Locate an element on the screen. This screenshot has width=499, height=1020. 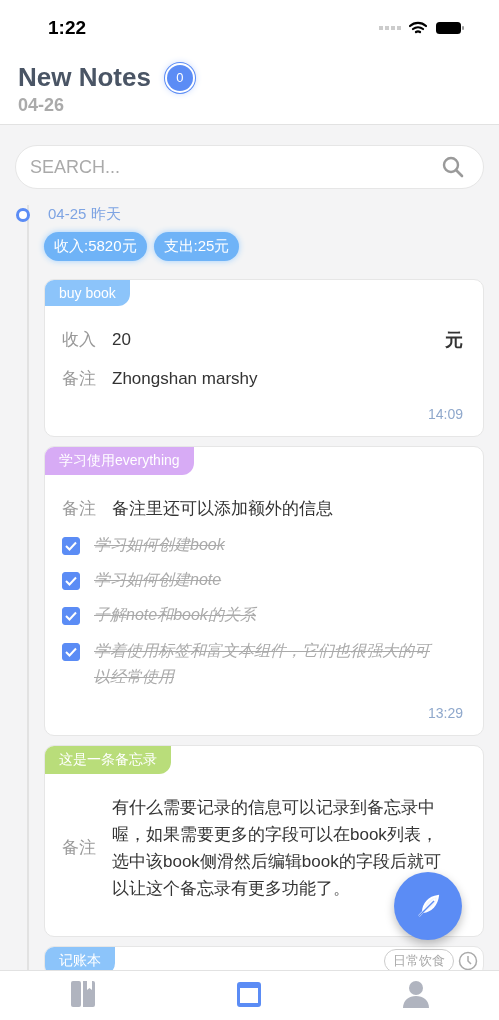
note-tag: buy book is located at coordinates (87, 293).